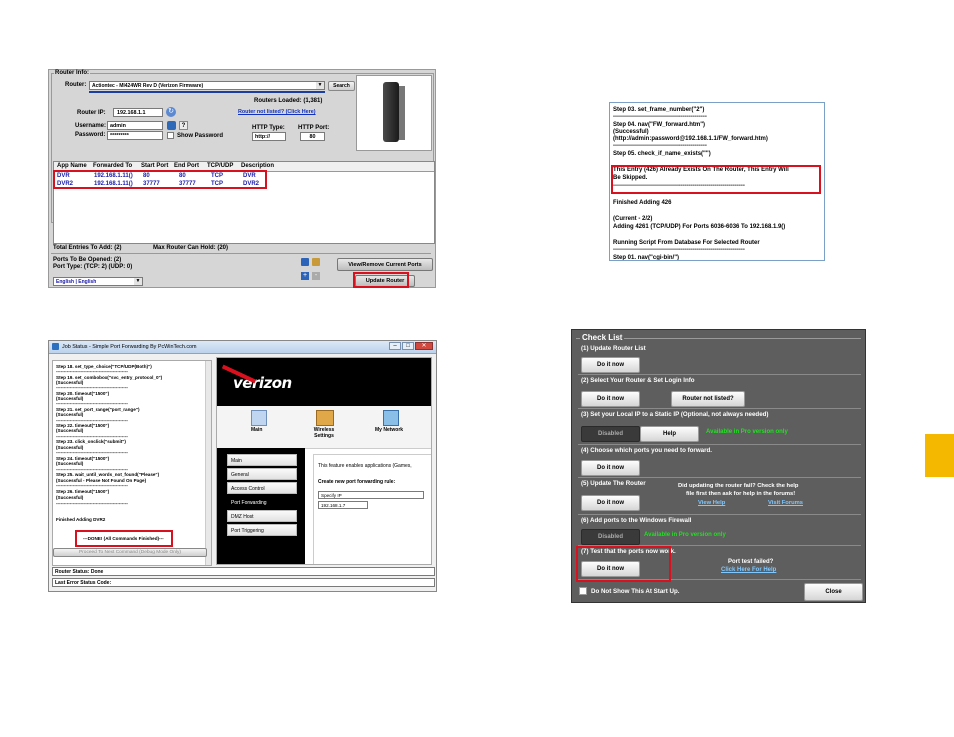 The image size is (954, 737). Describe the element at coordinates (391, 418) in the screenshot. I see `network-icon` at that location.